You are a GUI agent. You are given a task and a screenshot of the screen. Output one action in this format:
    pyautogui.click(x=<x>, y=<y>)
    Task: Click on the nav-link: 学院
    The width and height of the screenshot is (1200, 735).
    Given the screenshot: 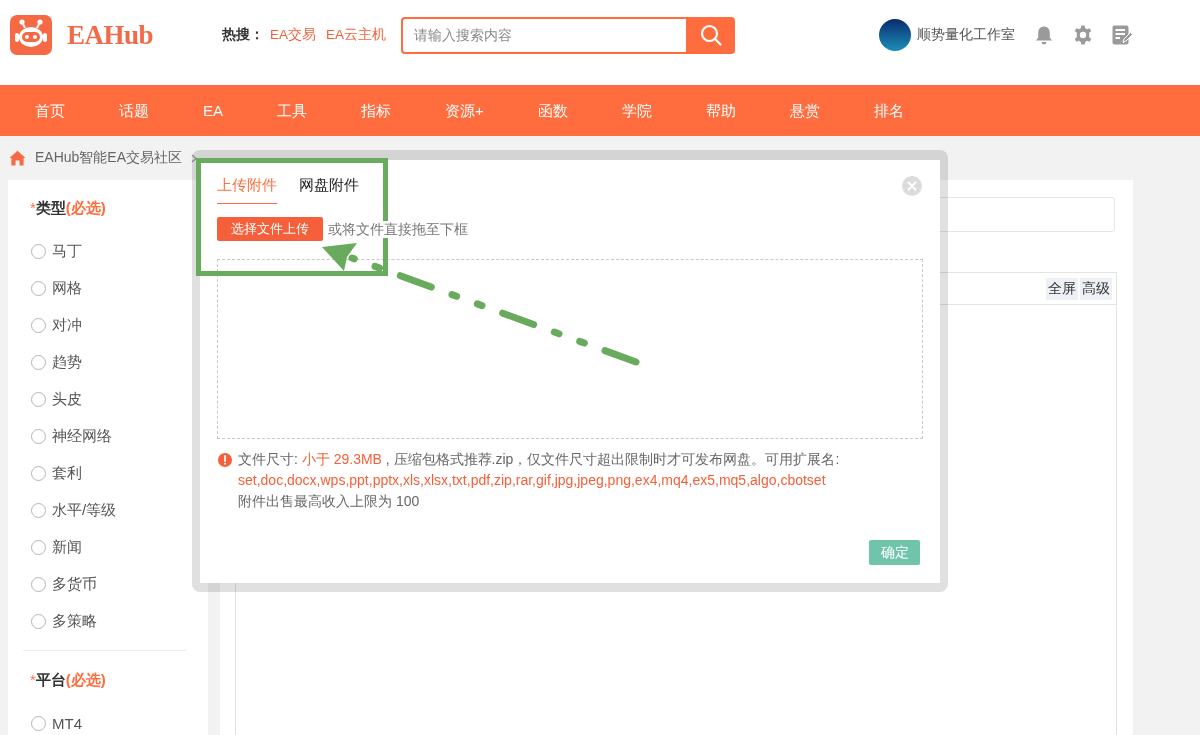 What is the action you would take?
    pyautogui.click(x=636, y=110)
    